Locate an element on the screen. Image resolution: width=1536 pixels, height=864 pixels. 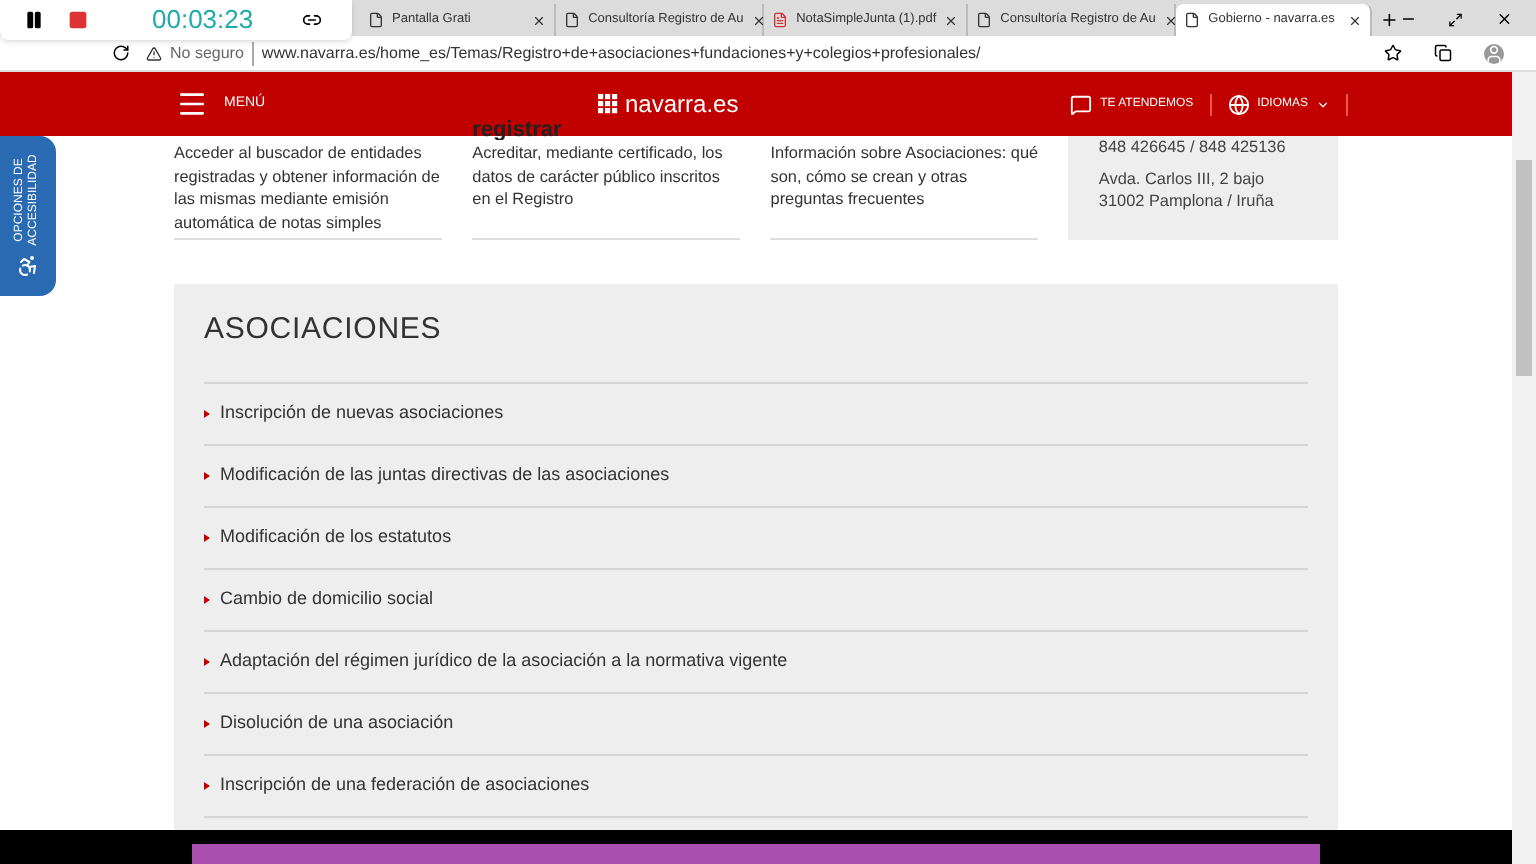
security-label: No seguro is located at coordinates (207, 53).